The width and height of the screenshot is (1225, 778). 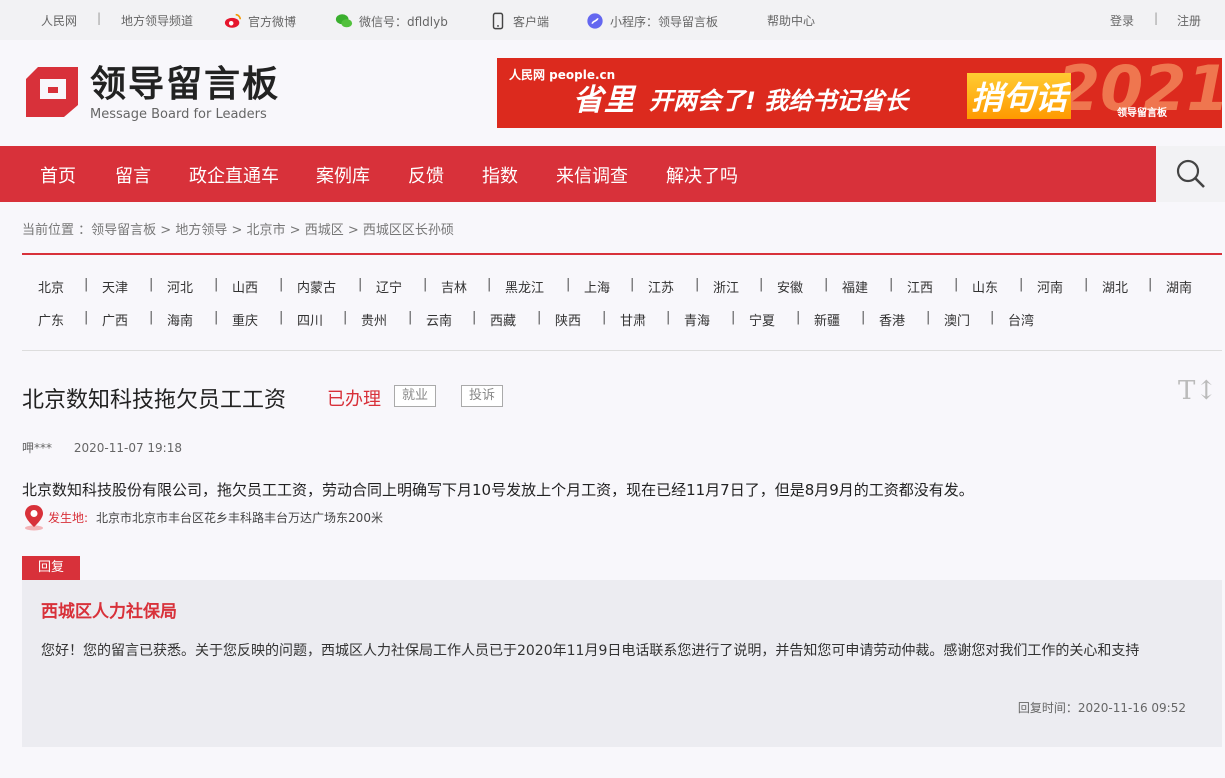 I want to click on reply-tab: 回复, so click(x=51, y=568).